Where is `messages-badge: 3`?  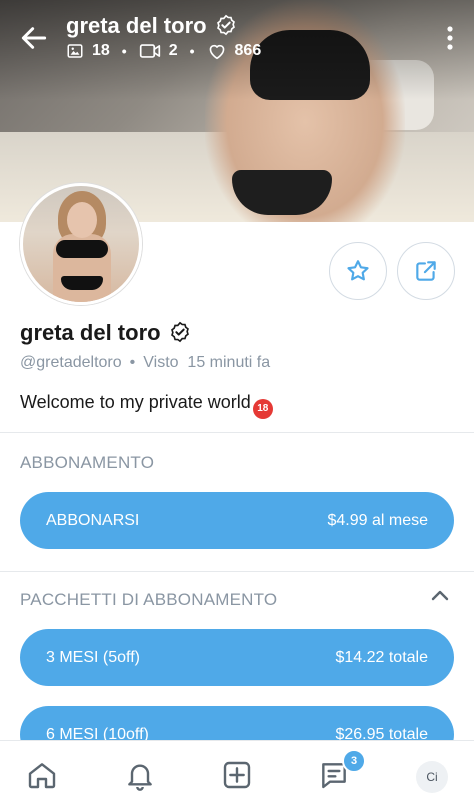 messages-badge: 3 is located at coordinates (354, 761).